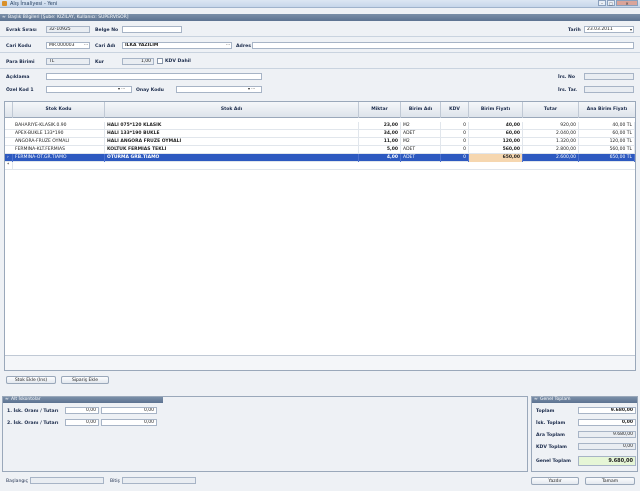  What do you see at coordinates (232, 110) in the screenshot?
I see `col-stok-adi: Stok Adı` at bounding box center [232, 110].